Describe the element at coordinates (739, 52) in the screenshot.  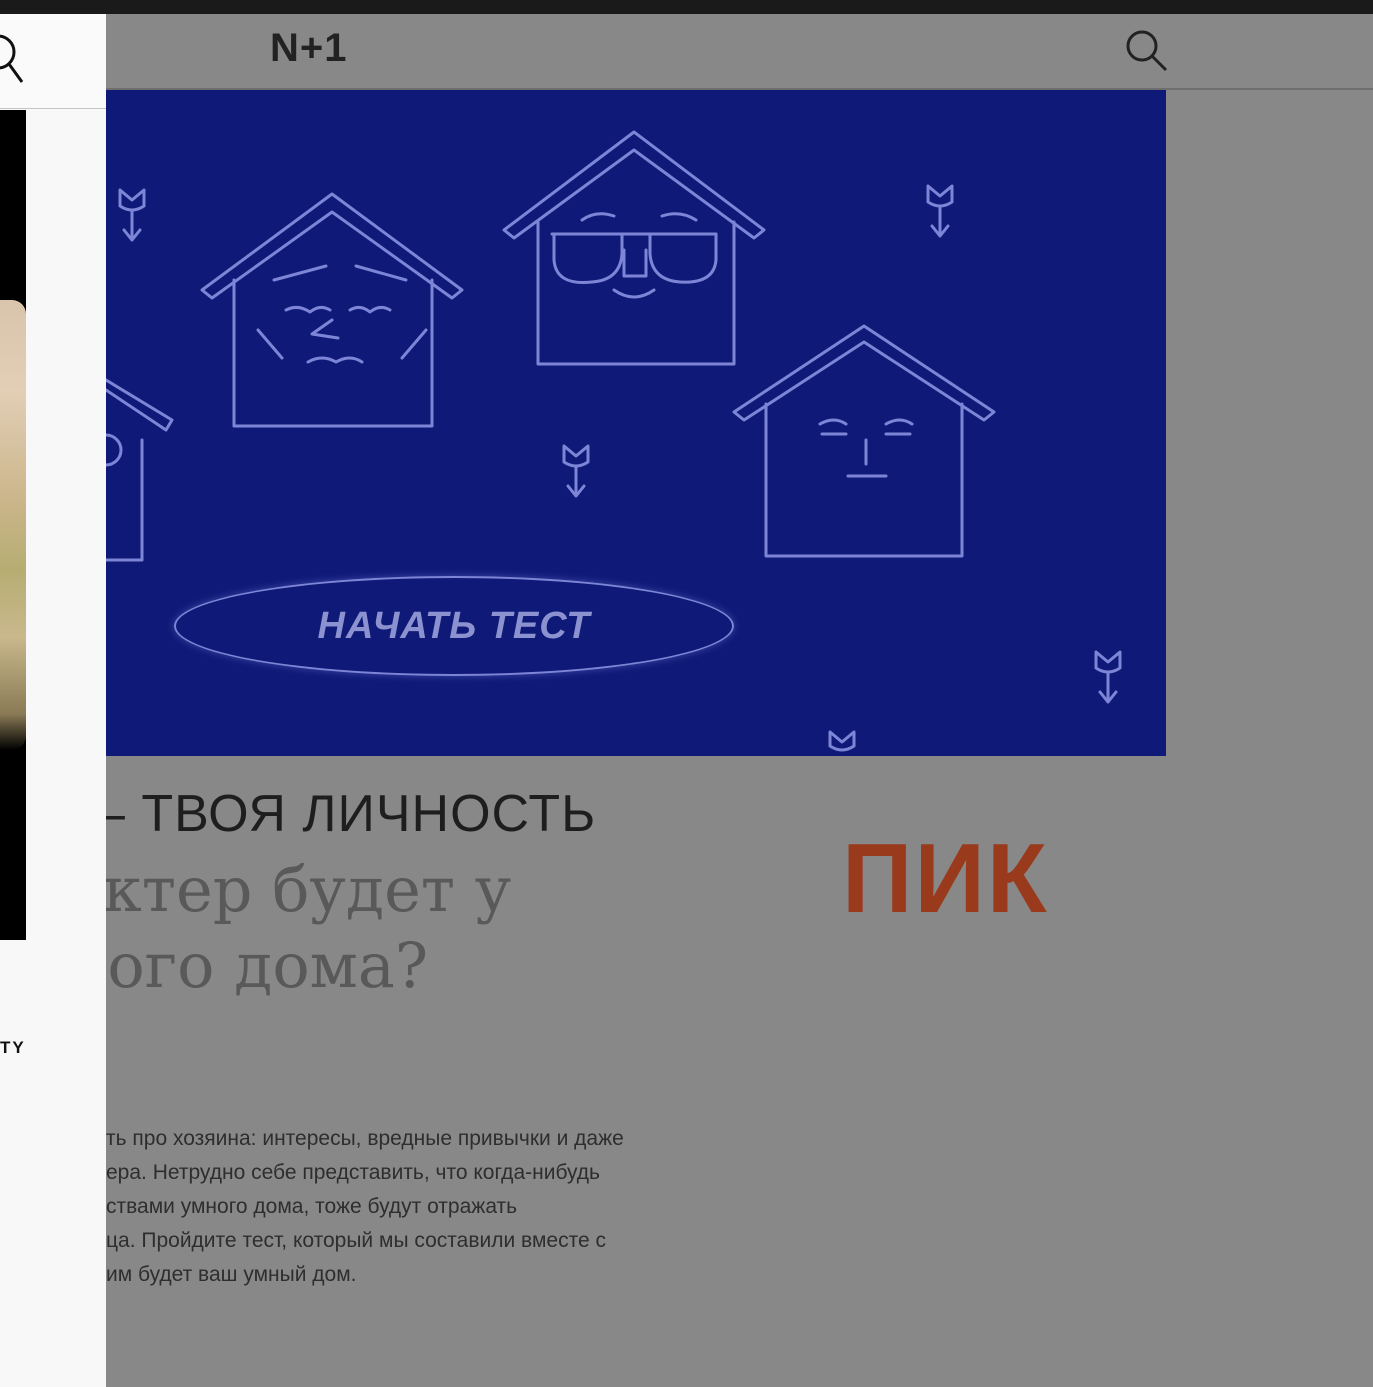
I see `site-header: N+1` at that location.